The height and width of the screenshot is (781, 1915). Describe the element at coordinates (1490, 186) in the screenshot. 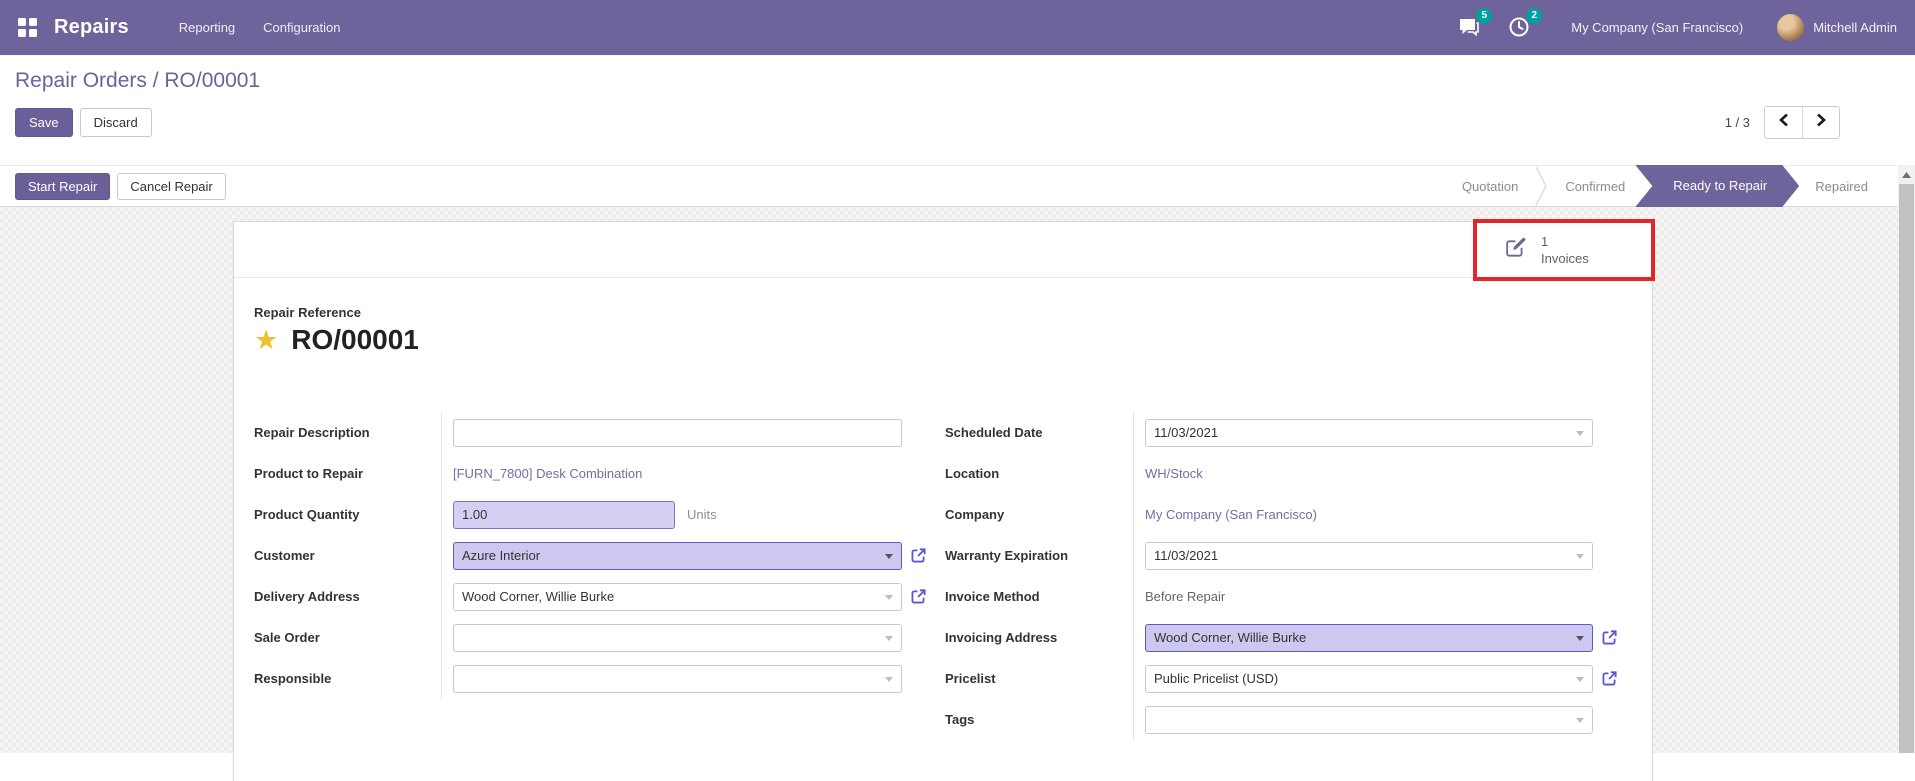

I see `stage-quotation: Quotation` at that location.